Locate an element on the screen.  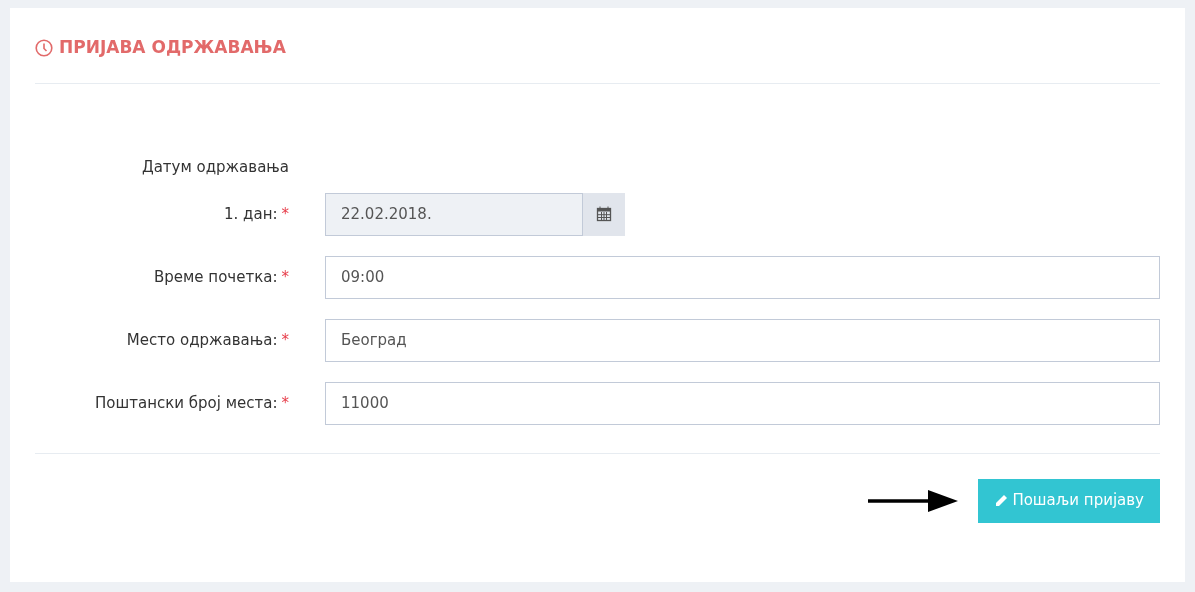
field-label: Место одржавања: is located at coordinates (202, 339).